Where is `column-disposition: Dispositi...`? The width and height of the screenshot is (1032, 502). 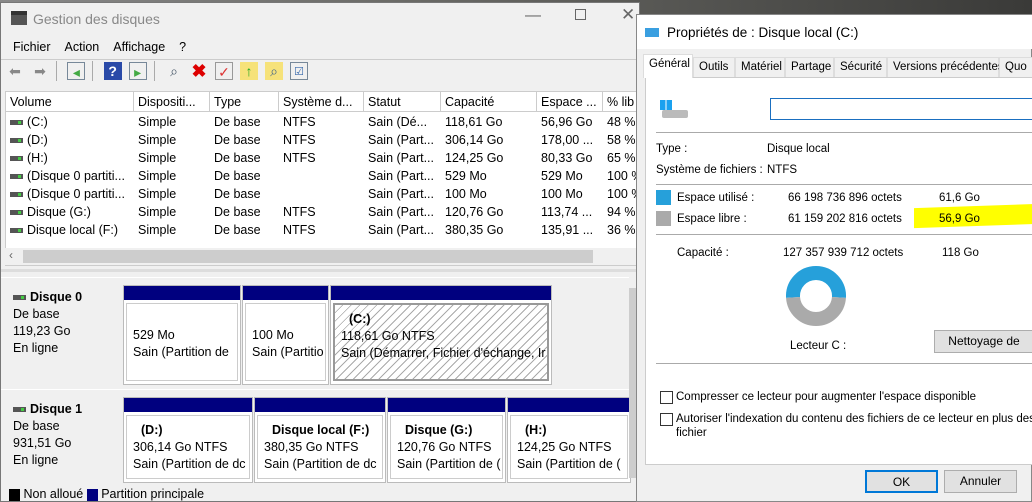 column-disposition: Dispositi... is located at coordinates (172, 102).